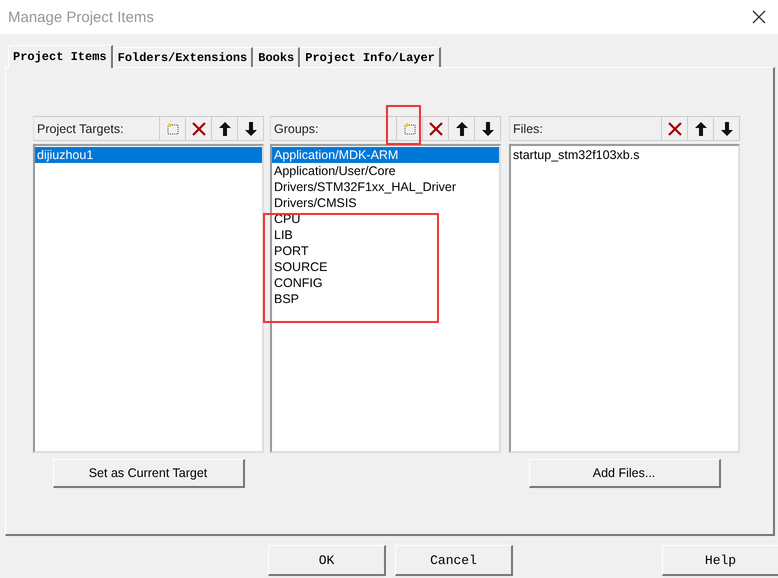 Image resolution: width=778 pixels, height=578 pixels. Describe the element at coordinates (60, 56) in the screenshot. I see `tab: Project Items` at that location.